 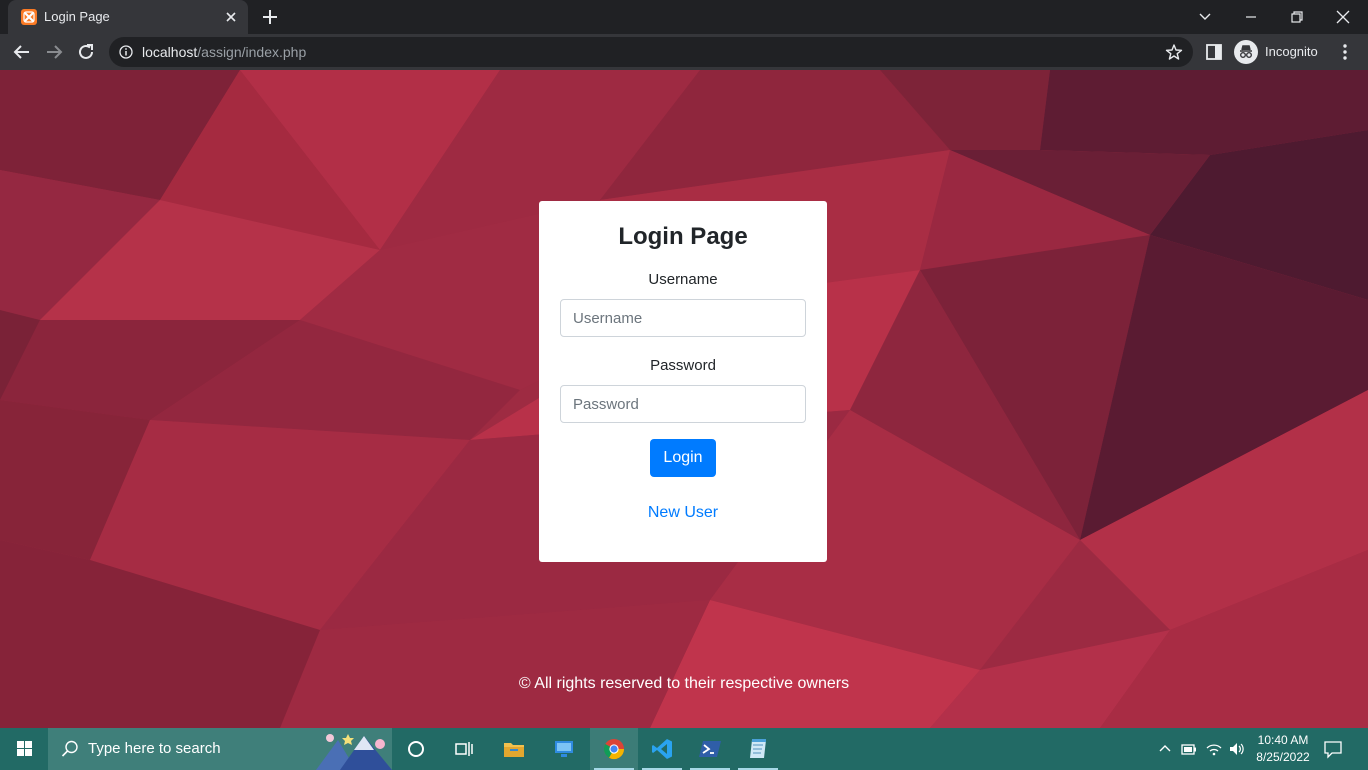 What do you see at coordinates (24, 749) in the screenshot?
I see `windows-start-icon` at bounding box center [24, 749].